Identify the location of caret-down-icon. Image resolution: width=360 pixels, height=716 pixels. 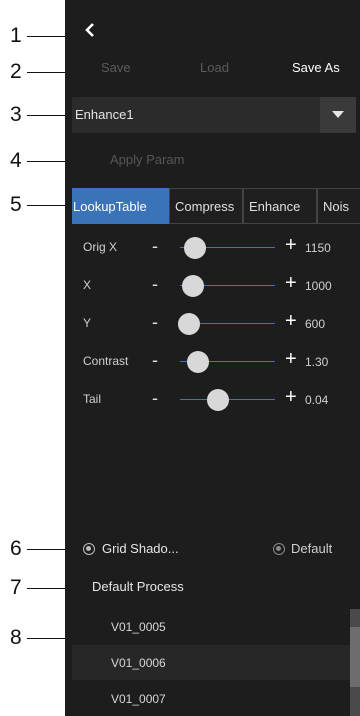
(338, 114).